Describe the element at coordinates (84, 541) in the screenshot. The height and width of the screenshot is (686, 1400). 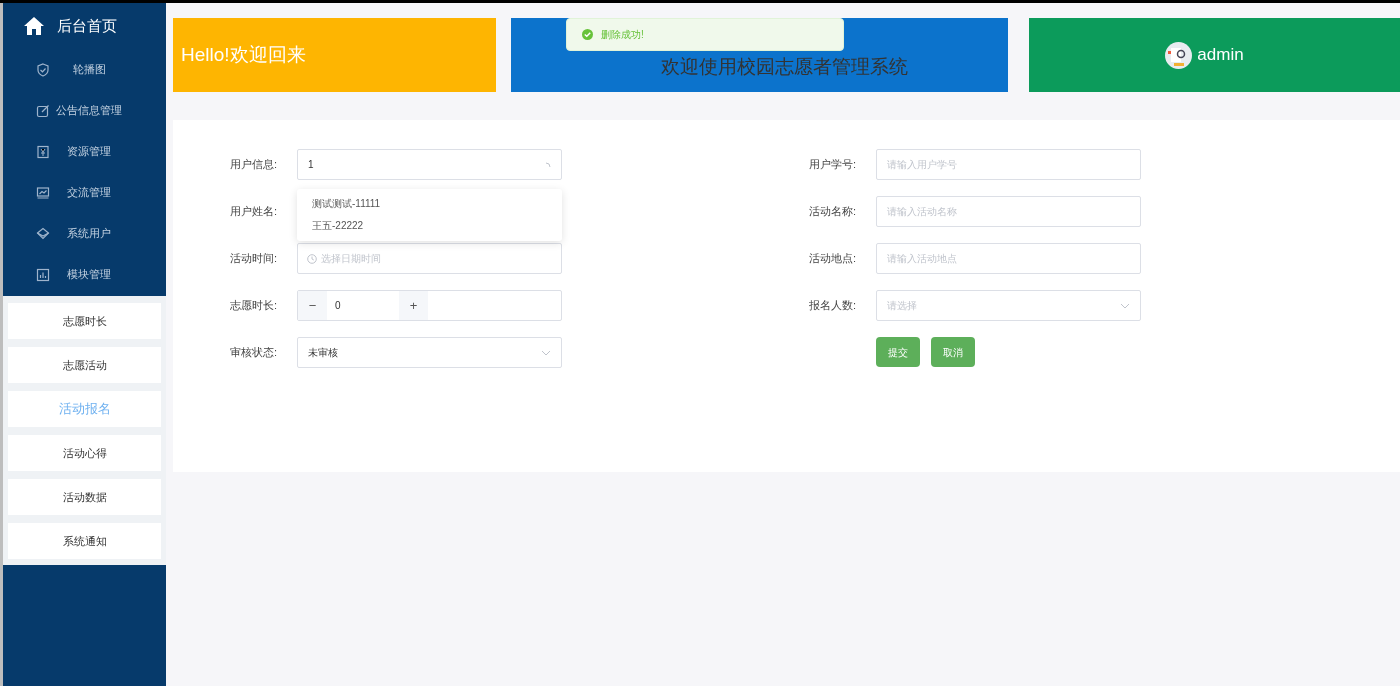
I see `submenu-item: 系统通知` at that location.